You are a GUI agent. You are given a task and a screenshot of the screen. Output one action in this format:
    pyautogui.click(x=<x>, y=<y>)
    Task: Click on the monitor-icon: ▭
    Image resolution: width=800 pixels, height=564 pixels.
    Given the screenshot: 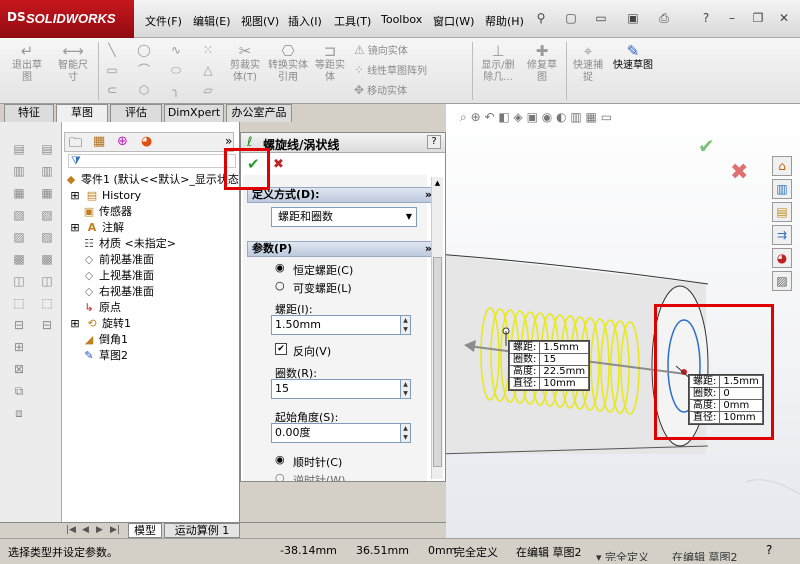 What is the action you would take?
    pyautogui.click(x=606, y=117)
    